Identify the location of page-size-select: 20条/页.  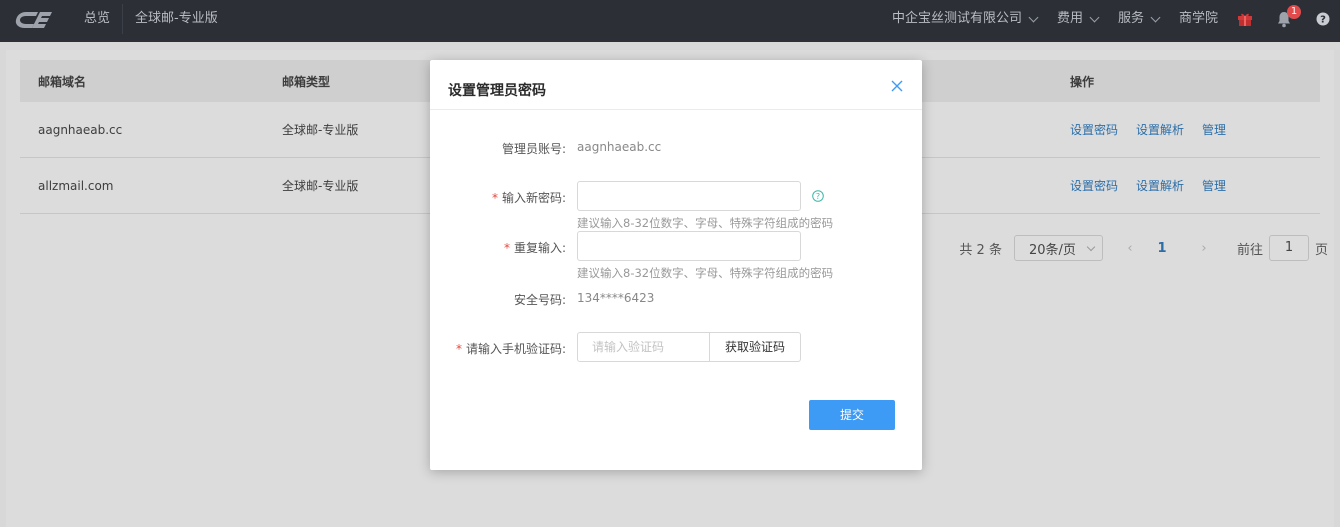
(1058, 248).